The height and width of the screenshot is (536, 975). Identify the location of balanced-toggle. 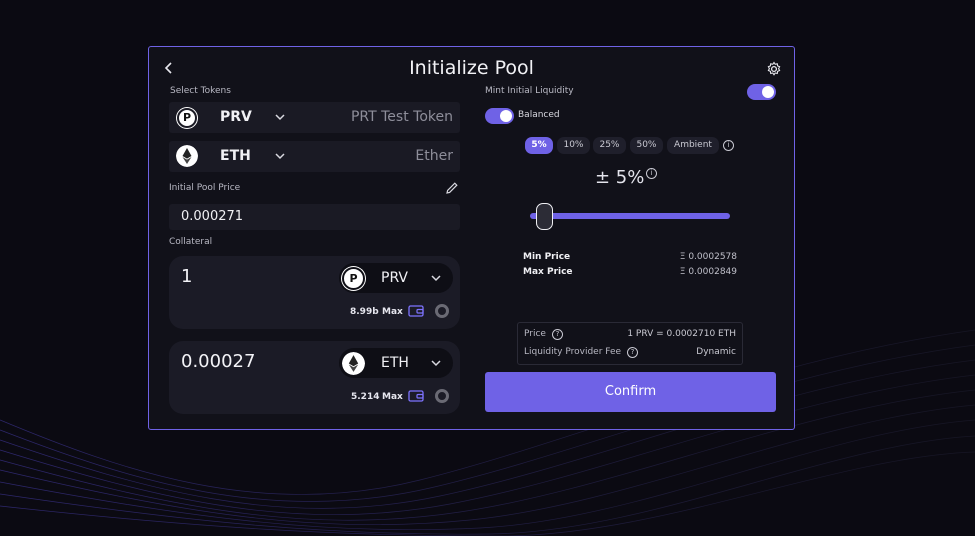
(499, 116).